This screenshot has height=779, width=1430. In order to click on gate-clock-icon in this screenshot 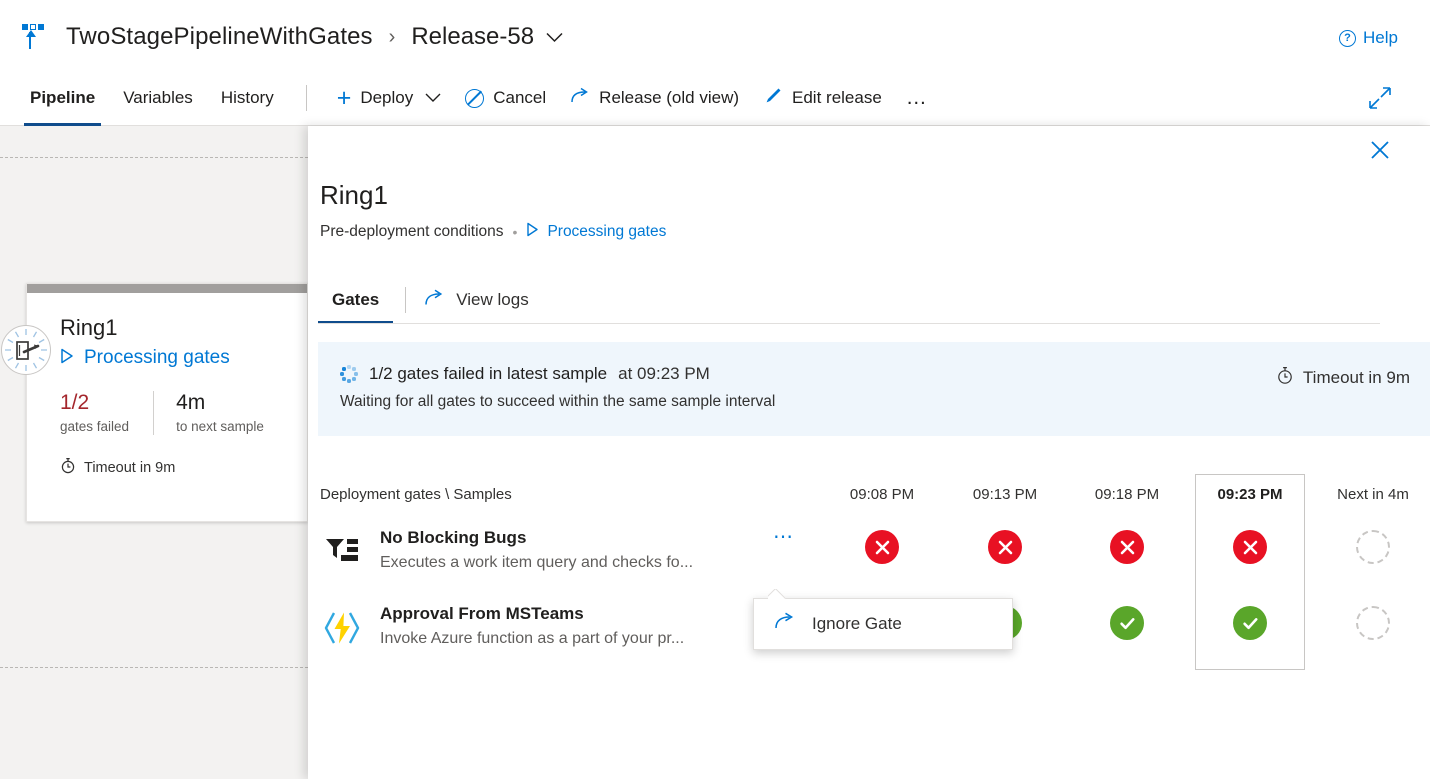, I will do `click(26, 350)`.